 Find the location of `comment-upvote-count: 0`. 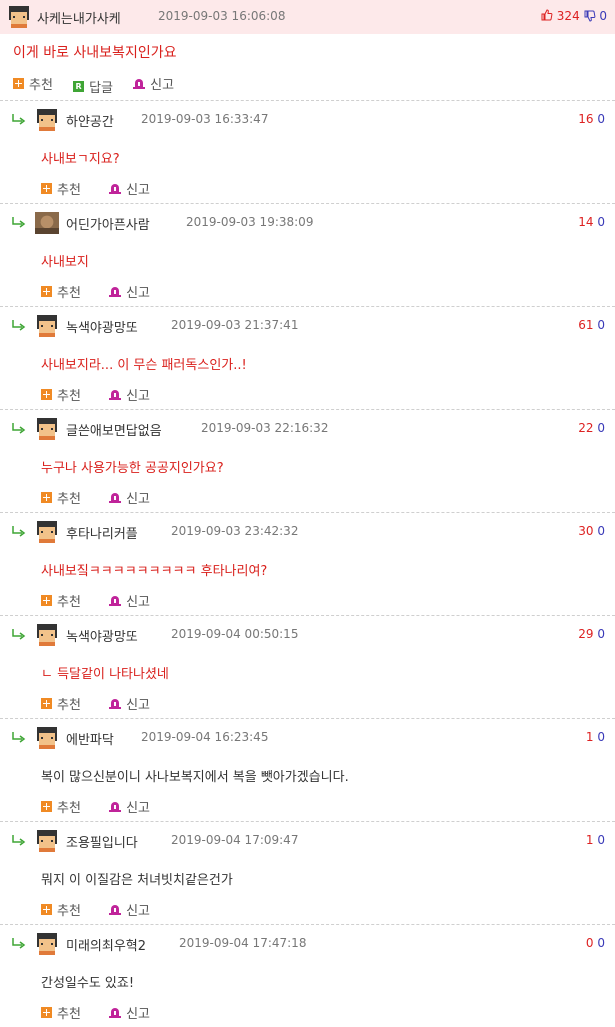

comment-upvote-count: 0 is located at coordinates (590, 943).